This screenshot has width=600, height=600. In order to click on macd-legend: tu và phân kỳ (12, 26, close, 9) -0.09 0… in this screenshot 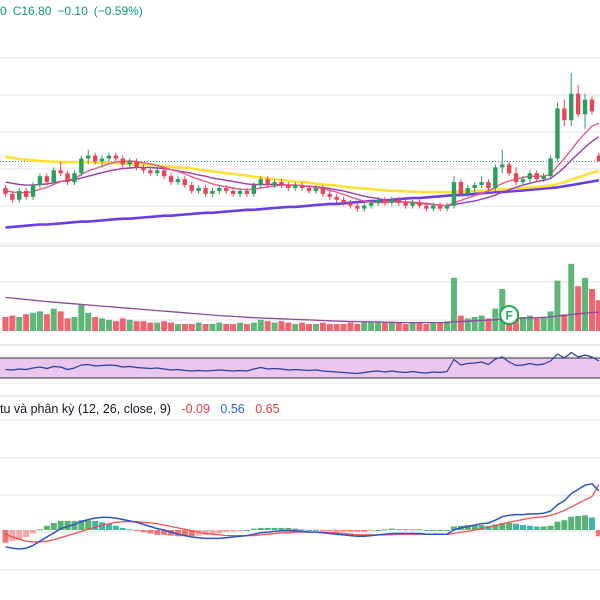, I will do `click(143, 409)`.